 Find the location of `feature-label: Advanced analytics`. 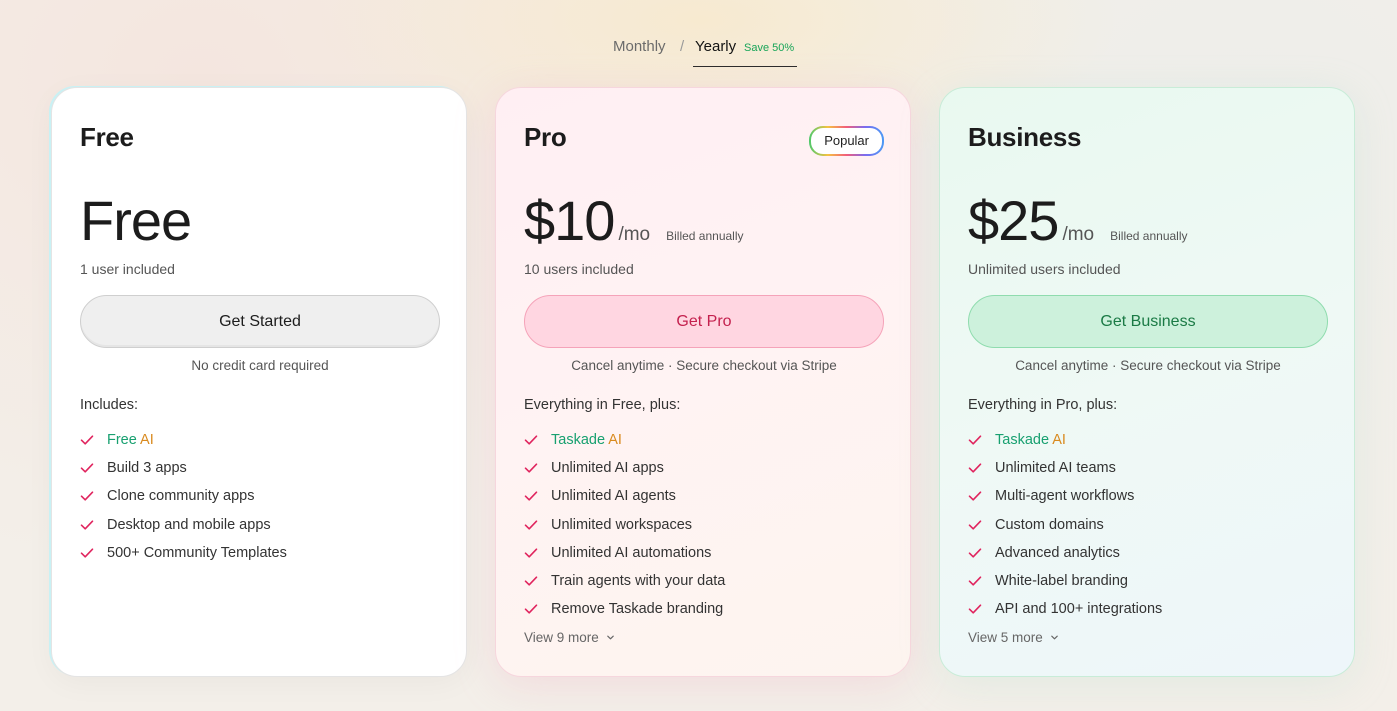

feature-label: Advanced analytics is located at coordinates (1057, 552).